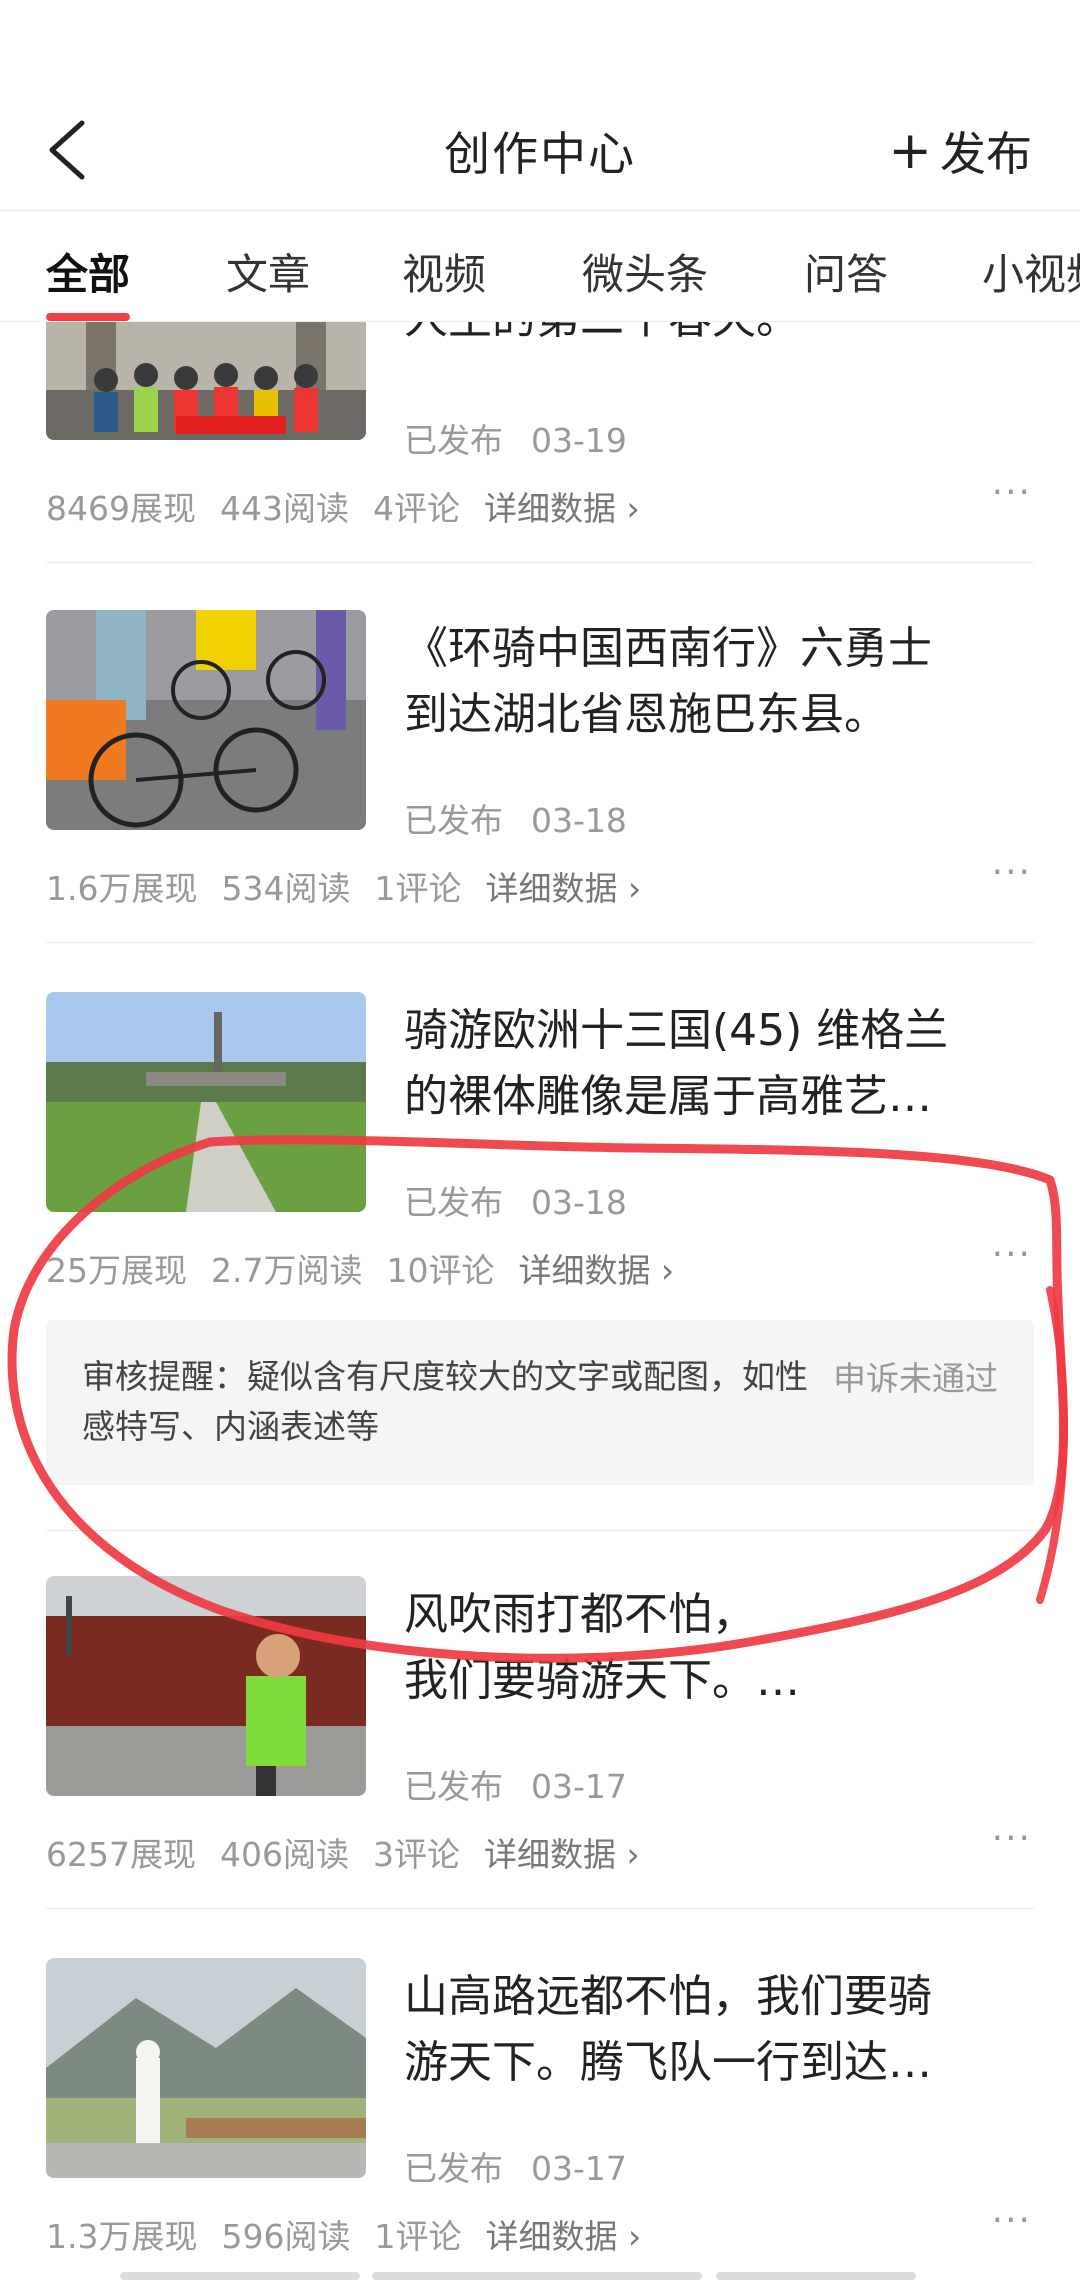 Image resolution: width=1080 pixels, height=2280 pixels. What do you see at coordinates (344, 888) in the screenshot?
I see `article-stats: 1.6万展现 534阅读 1评论 详细数据 ›` at bounding box center [344, 888].